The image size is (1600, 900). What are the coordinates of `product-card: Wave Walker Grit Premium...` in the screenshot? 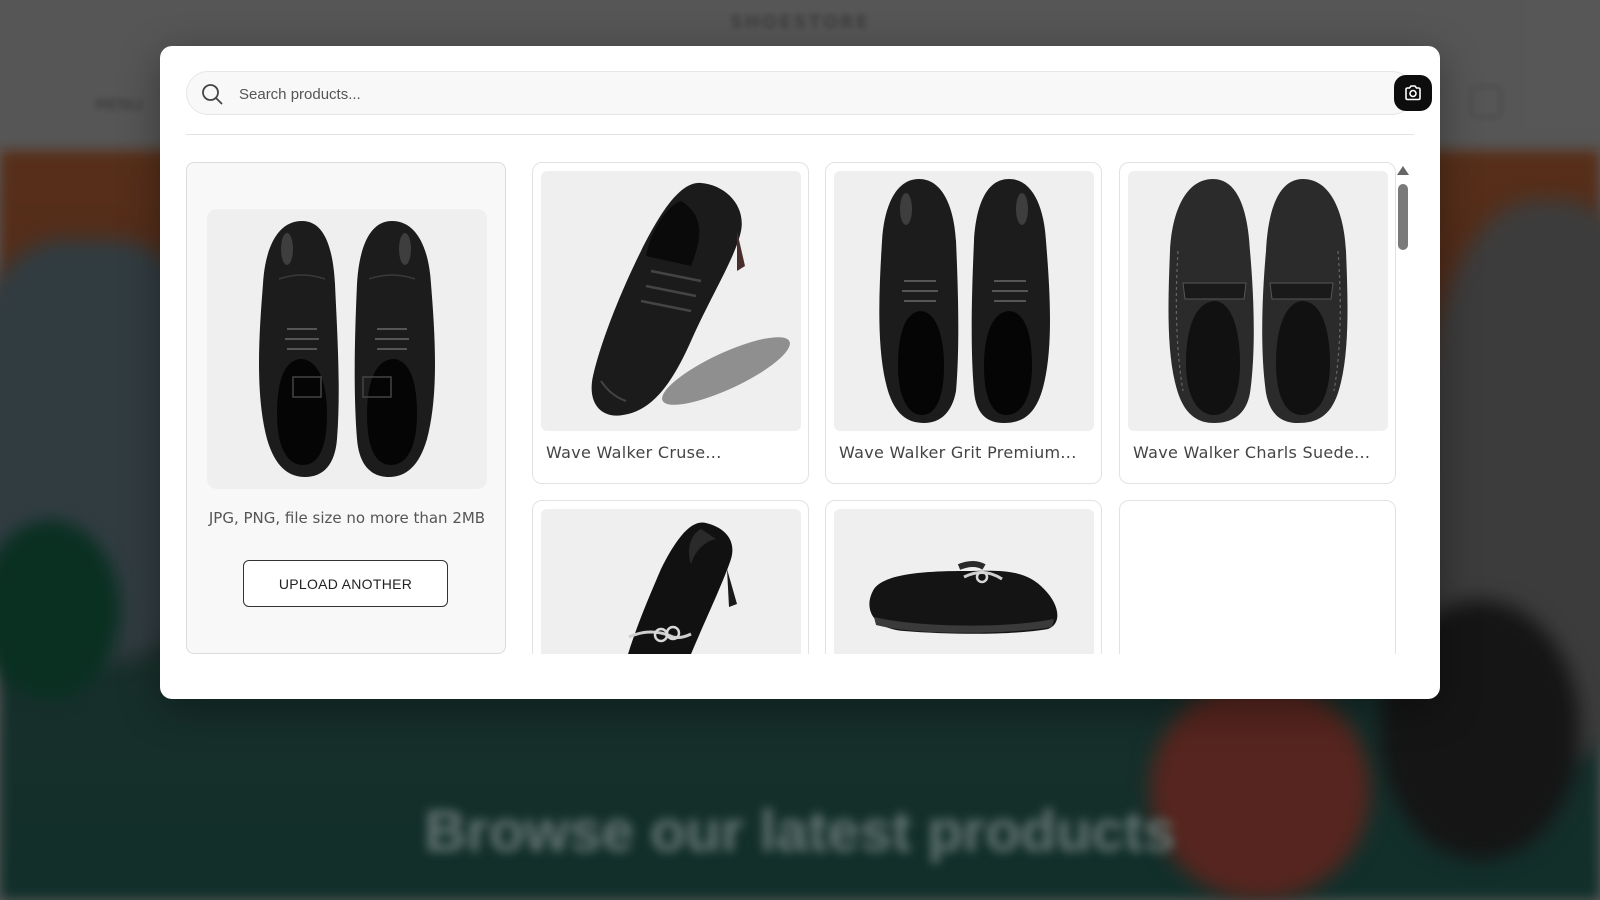 It's located at (963, 323).